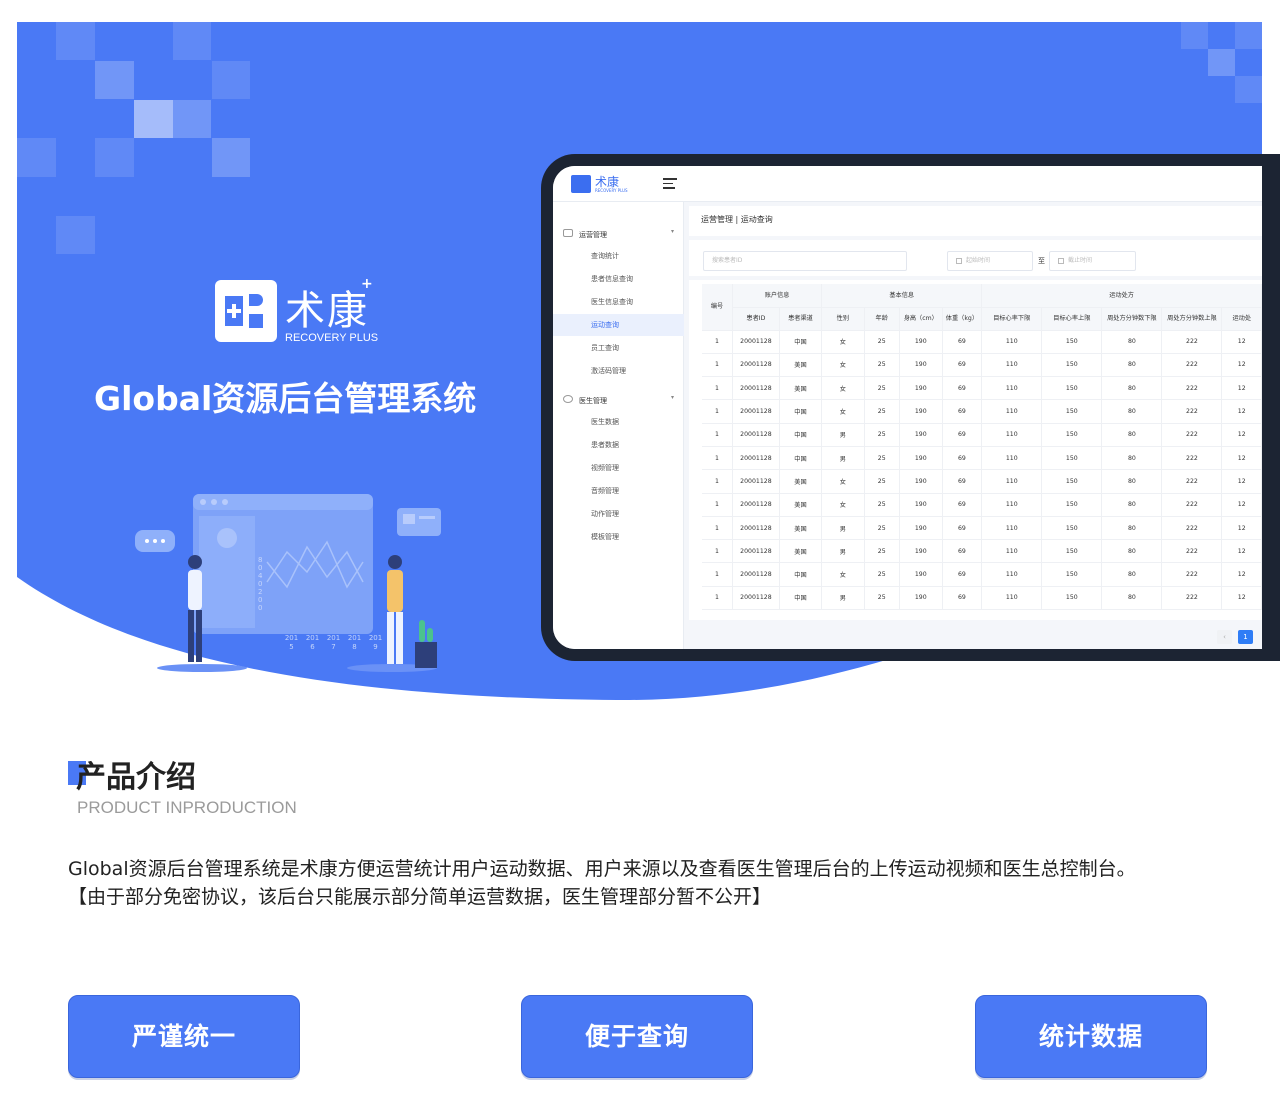 This screenshot has width=1280, height=1103. What do you see at coordinates (805, 261) in the screenshot?
I see `search-input: 搜索患者ID` at bounding box center [805, 261].